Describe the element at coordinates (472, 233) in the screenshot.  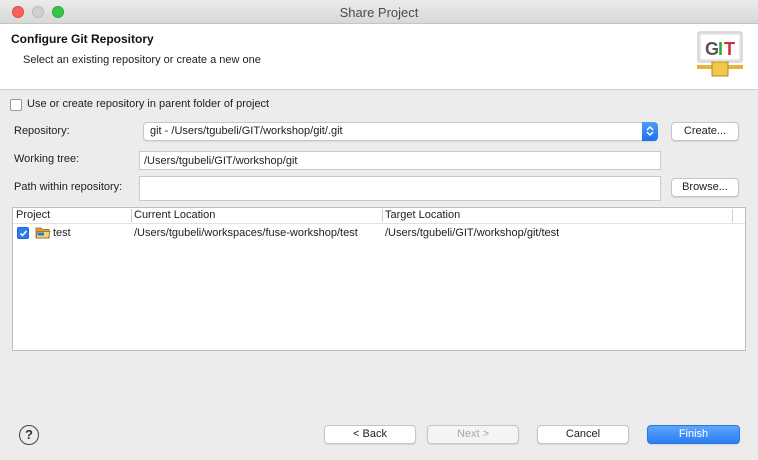
I see `target-location: /Users/tgubeli/GIT/workshop/git/test` at that location.